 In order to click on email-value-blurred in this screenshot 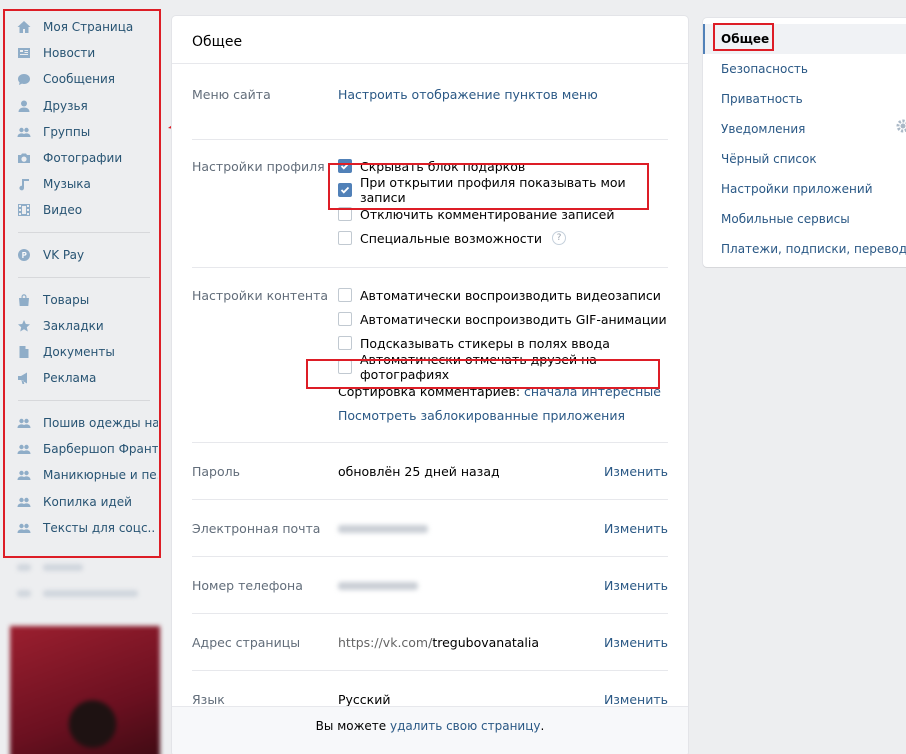, I will do `click(383, 528)`.